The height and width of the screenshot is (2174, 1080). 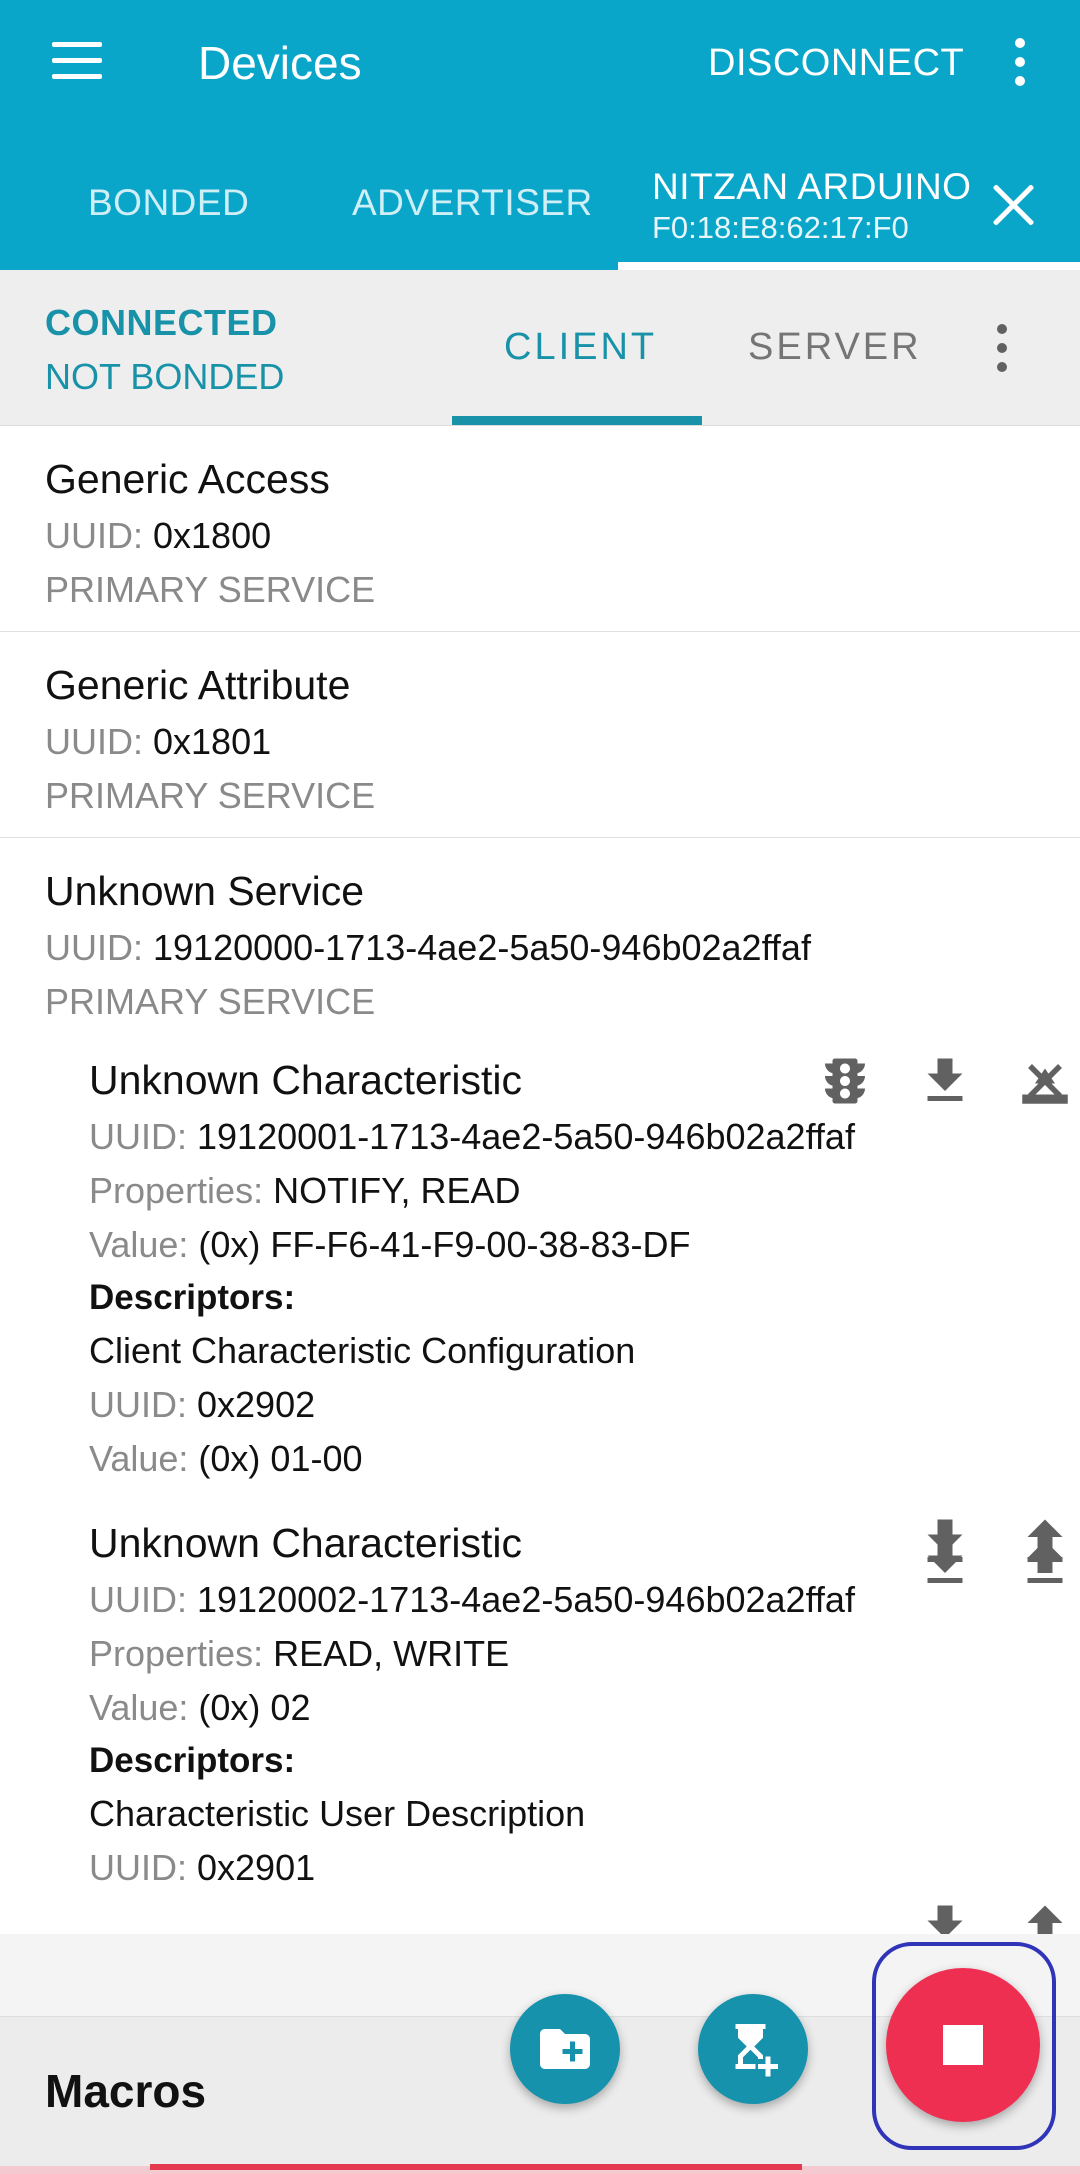 What do you see at coordinates (565, 2049) in the screenshot?
I see `folder-add-icon` at bounding box center [565, 2049].